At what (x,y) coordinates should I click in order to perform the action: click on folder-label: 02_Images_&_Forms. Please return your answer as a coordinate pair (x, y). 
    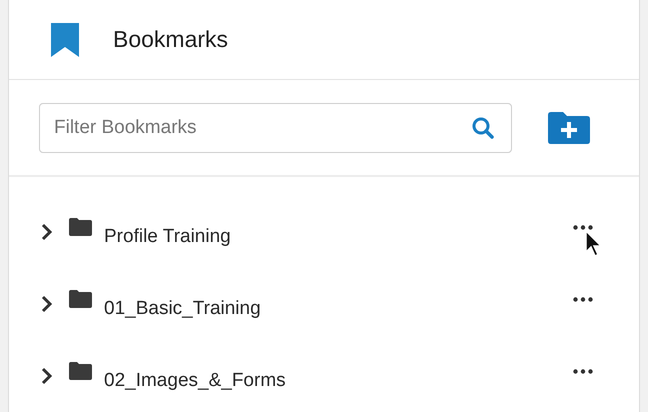
    Looking at the image, I should click on (195, 381).